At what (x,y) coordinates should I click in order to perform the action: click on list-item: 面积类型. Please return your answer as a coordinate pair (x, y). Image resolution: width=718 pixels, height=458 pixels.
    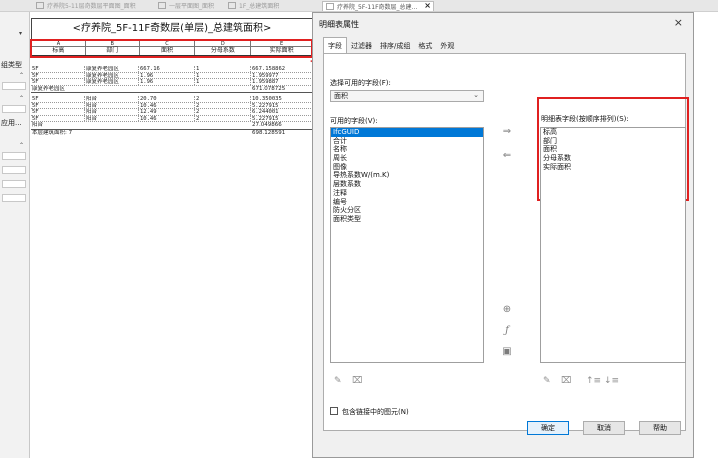
    Looking at the image, I should click on (407, 219).